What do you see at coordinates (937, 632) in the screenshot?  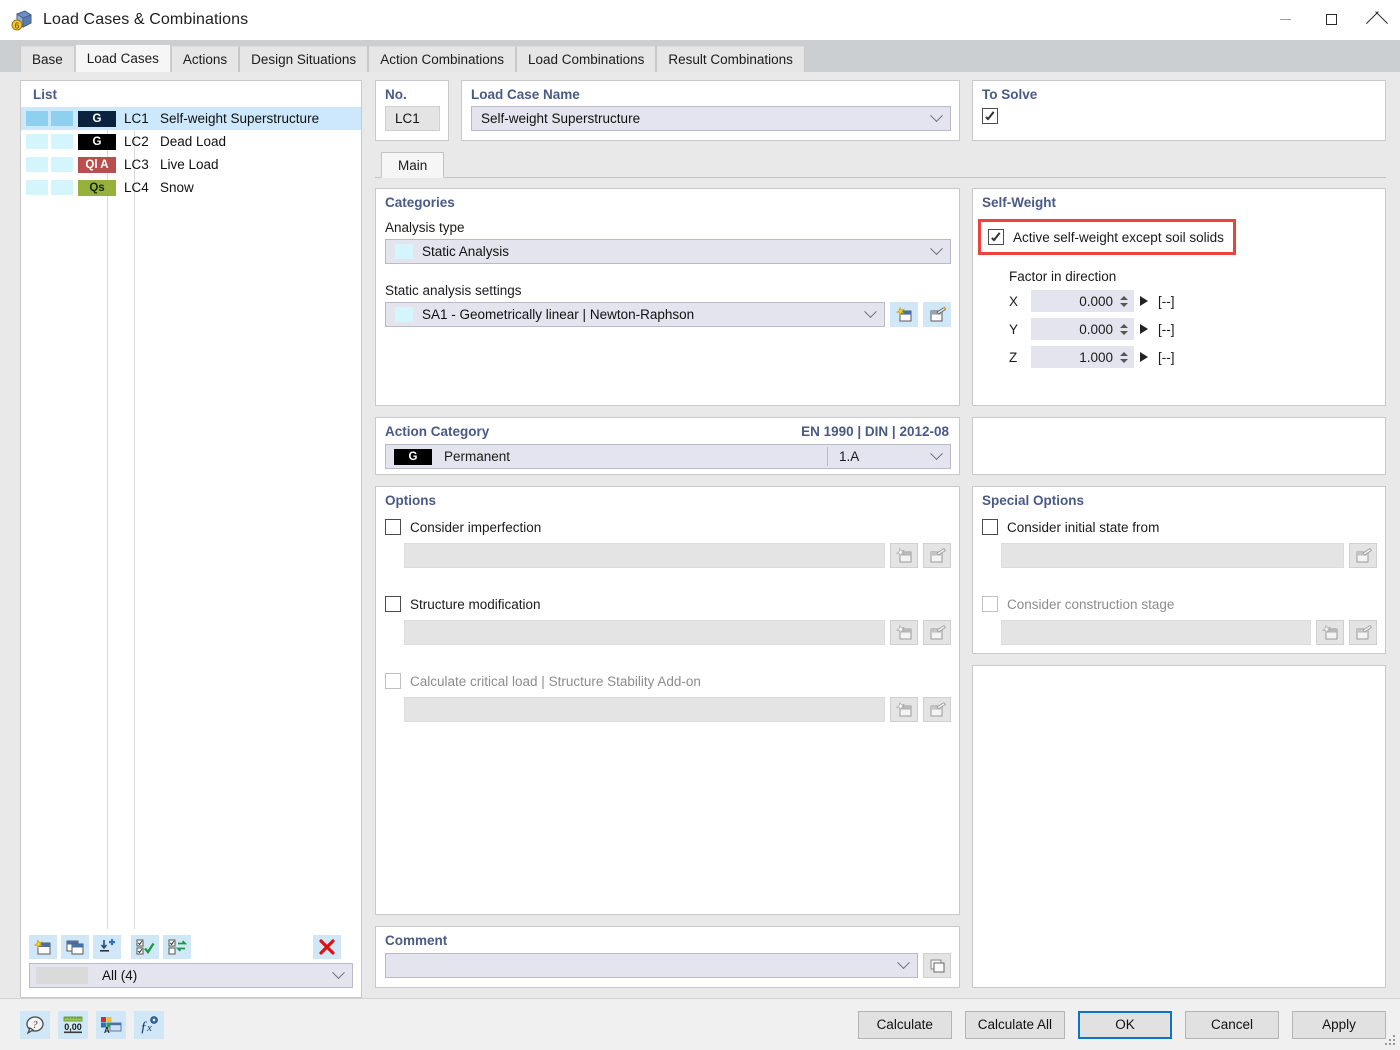 I see `structure-modification-edit-button` at bounding box center [937, 632].